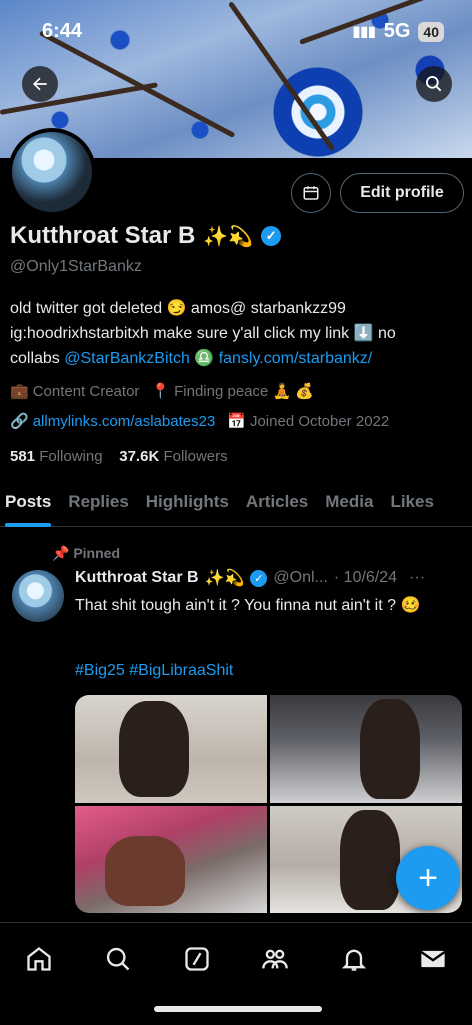 The image size is (472, 1025). Describe the element at coordinates (397, 31) in the screenshot. I see `network-label: 5G` at that location.